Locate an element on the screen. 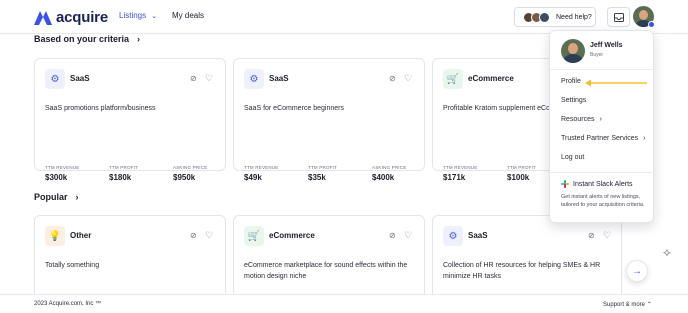 The width and height of the screenshot is (688, 313). menu-item-settings: Settings is located at coordinates (573, 100).